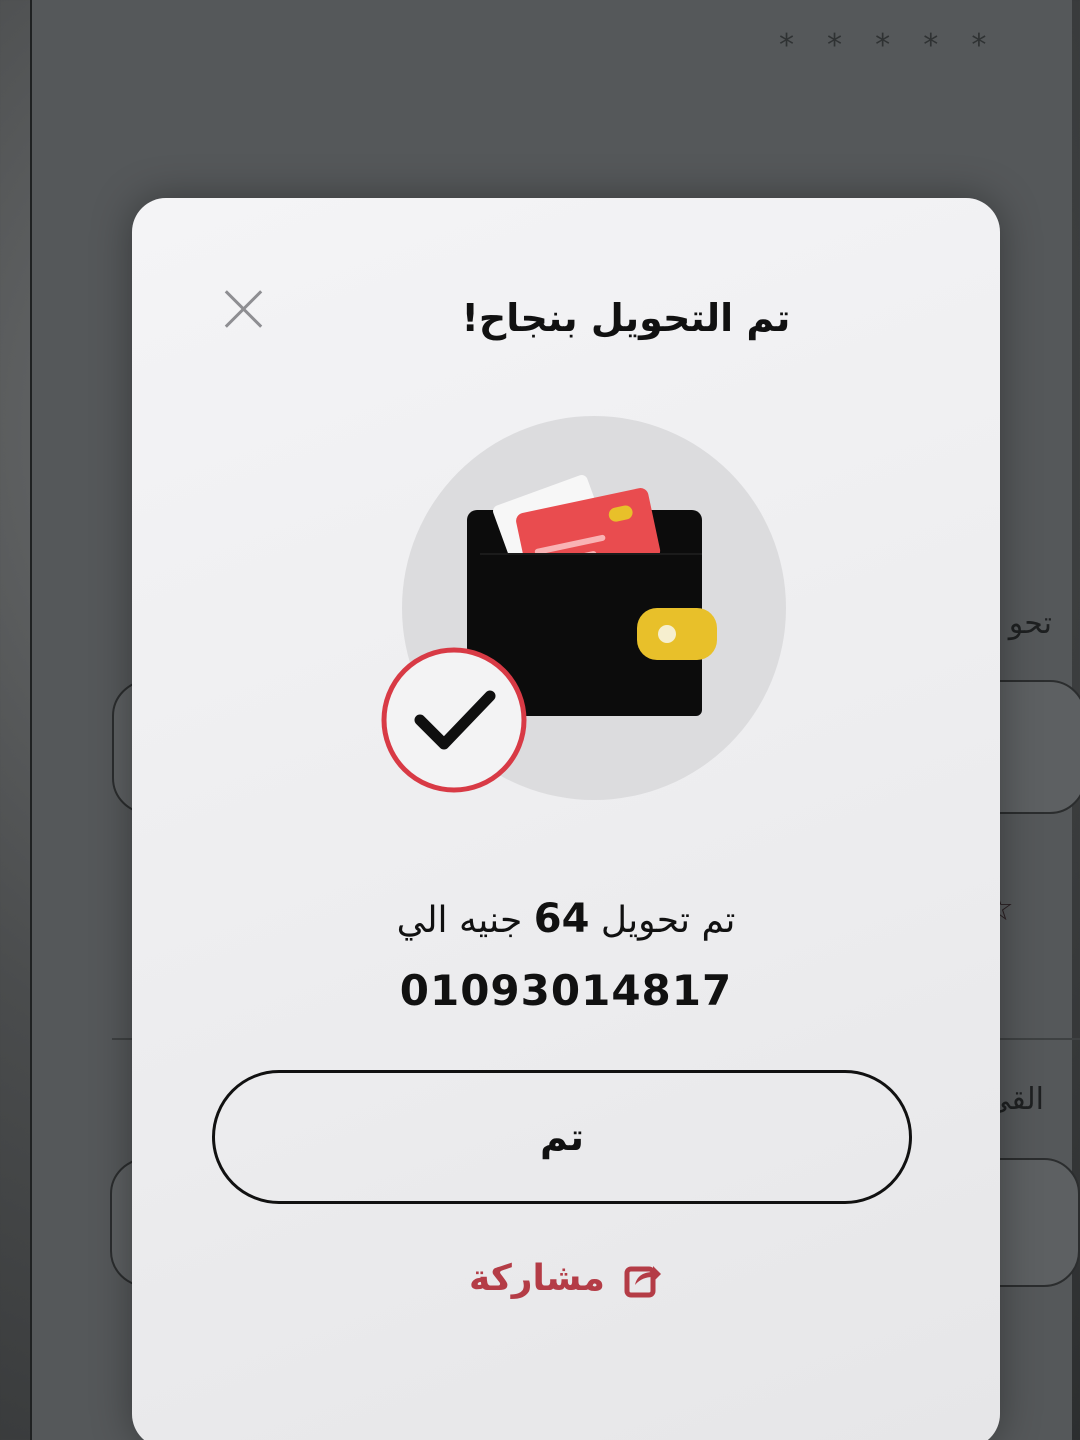  What do you see at coordinates (459, 920) in the screenshot?
I see `message-suffix: جنيه الي` at bounding box center [459, 920].